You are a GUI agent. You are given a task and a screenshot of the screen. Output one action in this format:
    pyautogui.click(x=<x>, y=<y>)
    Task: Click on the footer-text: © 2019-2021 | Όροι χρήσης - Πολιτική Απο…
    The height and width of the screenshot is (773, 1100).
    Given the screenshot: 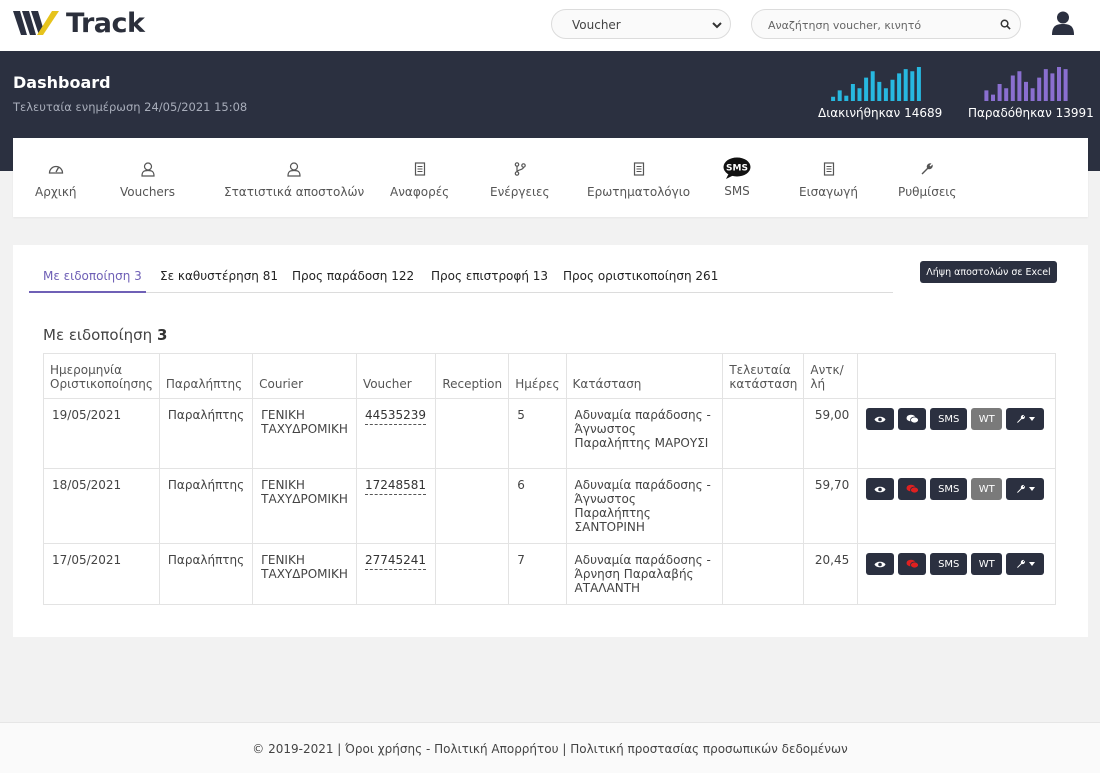 What is the action you would take?
    pyautogui.click(x=550, y=749)
    